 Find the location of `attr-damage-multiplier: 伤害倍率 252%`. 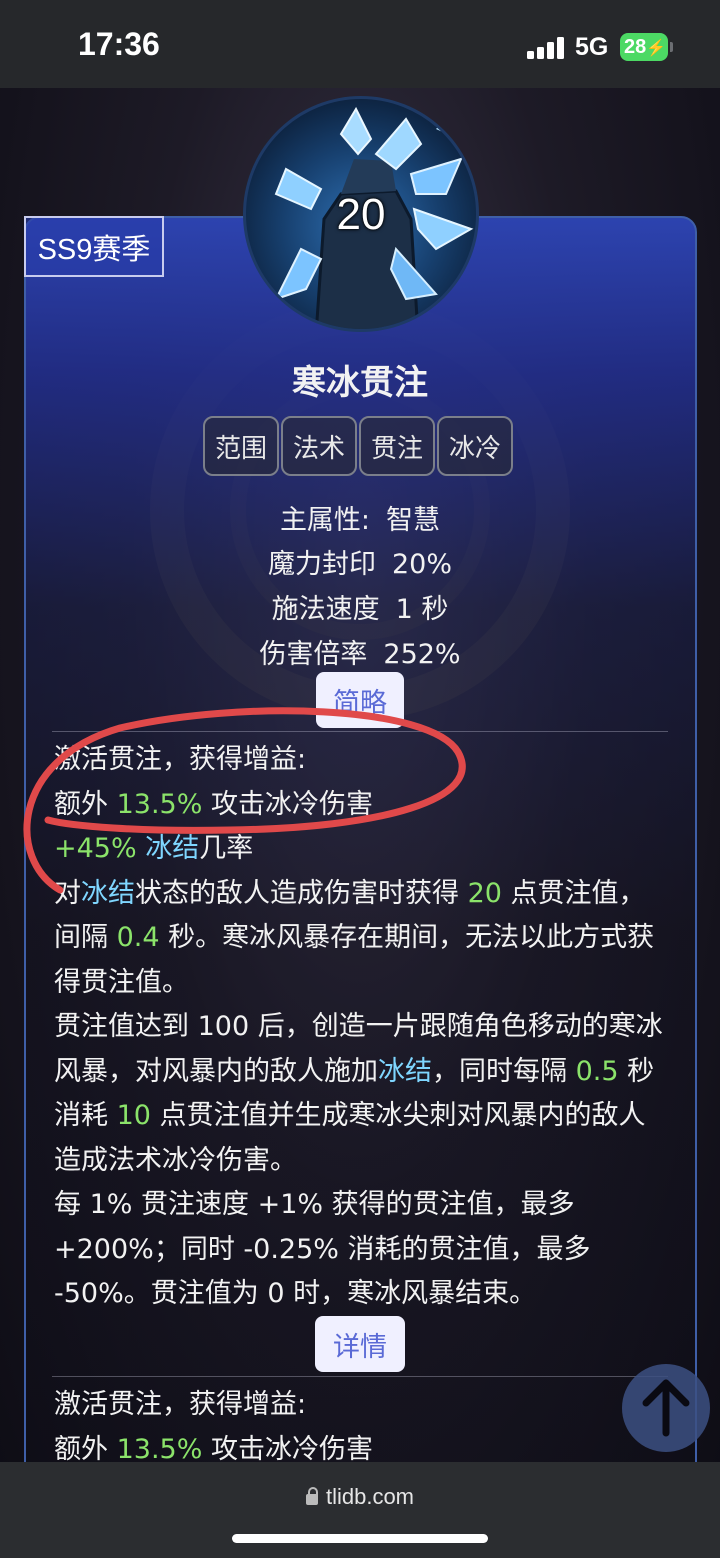

attr-damage-multiplier: 伤害倍率 252% is located at coordinates (360, 651).